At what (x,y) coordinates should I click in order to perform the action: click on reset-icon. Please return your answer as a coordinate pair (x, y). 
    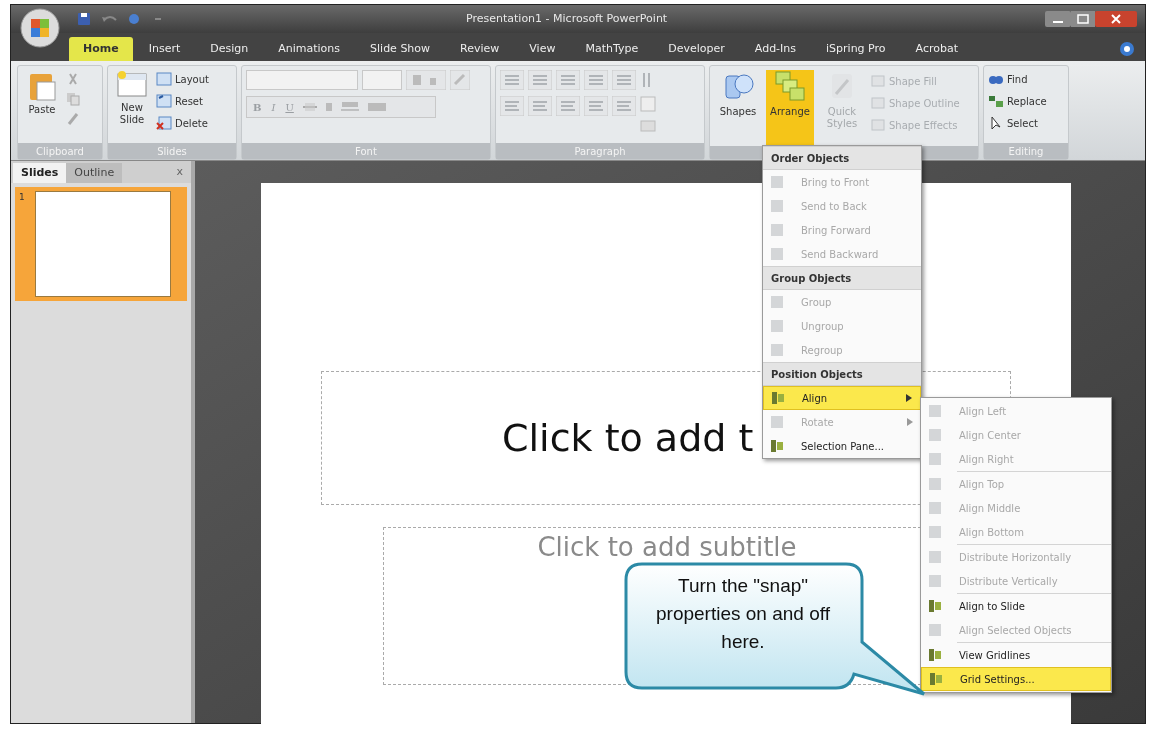
    Looking at the image, I should click on (164, 101).